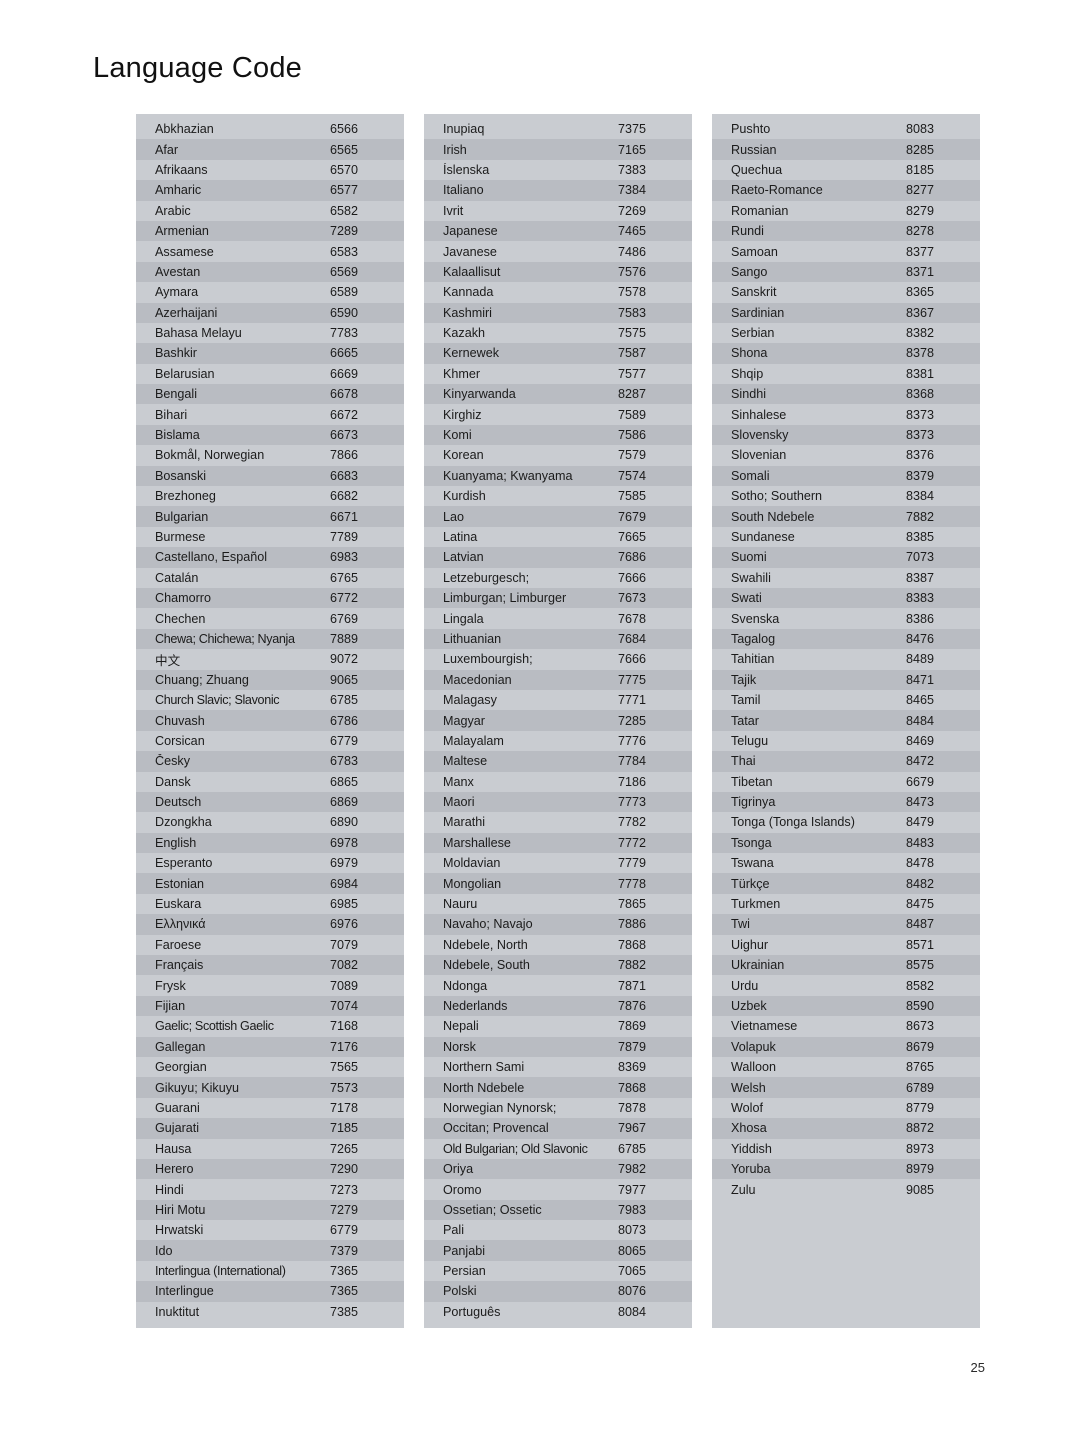 The width and height of the screenshot is (1080, 1440). What do you see at coordinates (183, 598) in the screenshot?
I see `language-name: Chamorro` at bounding box center [183, 598].